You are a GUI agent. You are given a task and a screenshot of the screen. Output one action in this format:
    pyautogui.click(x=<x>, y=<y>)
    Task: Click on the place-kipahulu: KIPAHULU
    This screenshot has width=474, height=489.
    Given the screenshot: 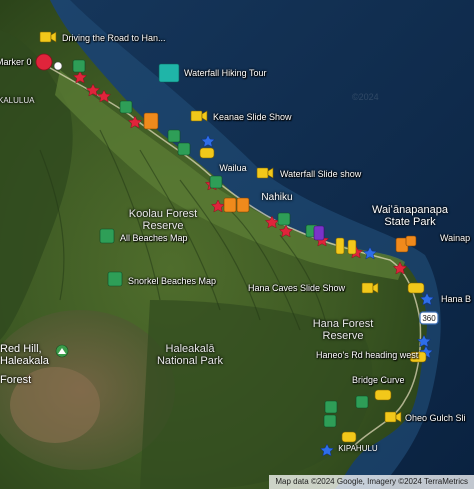 What is the action you would take?
    pyautogui.click(x=358, y=448)
    